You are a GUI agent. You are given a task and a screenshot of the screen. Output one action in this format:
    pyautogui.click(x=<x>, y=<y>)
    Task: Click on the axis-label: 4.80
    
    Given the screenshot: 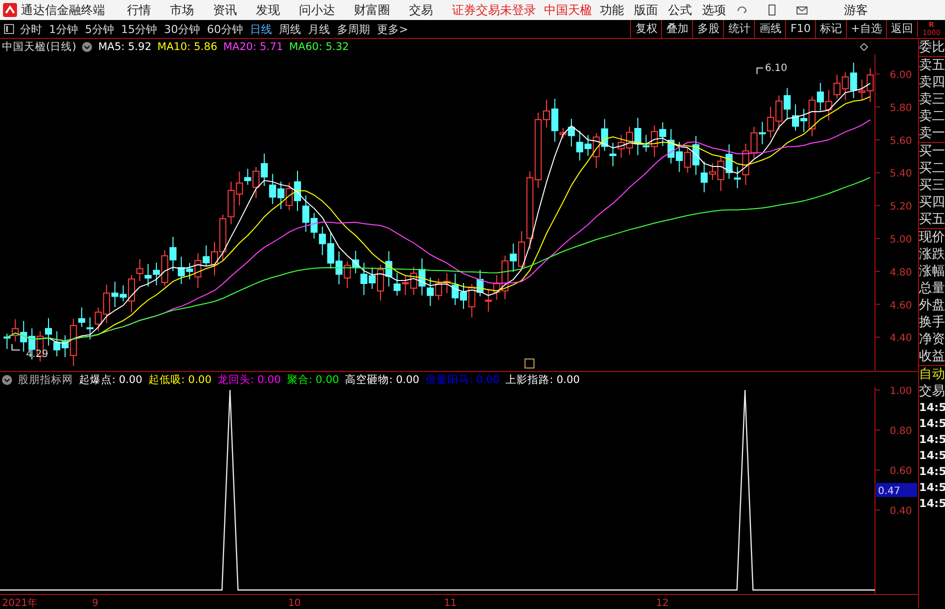 What is the action you would take?
    pyautogui.click(x=901, y=272)
    